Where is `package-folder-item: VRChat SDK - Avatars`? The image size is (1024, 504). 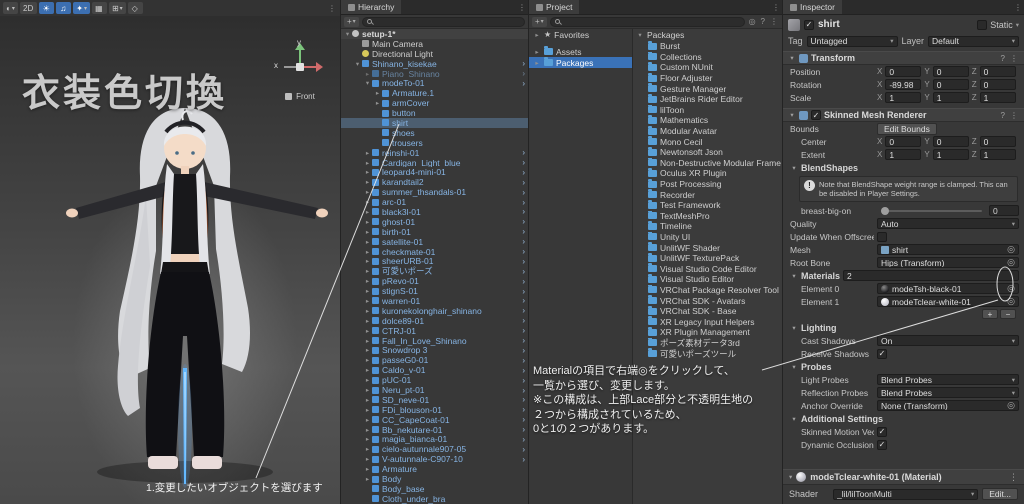
package-folder-item: VRChat SDK - Avatars is located at coordinates (707, 300).